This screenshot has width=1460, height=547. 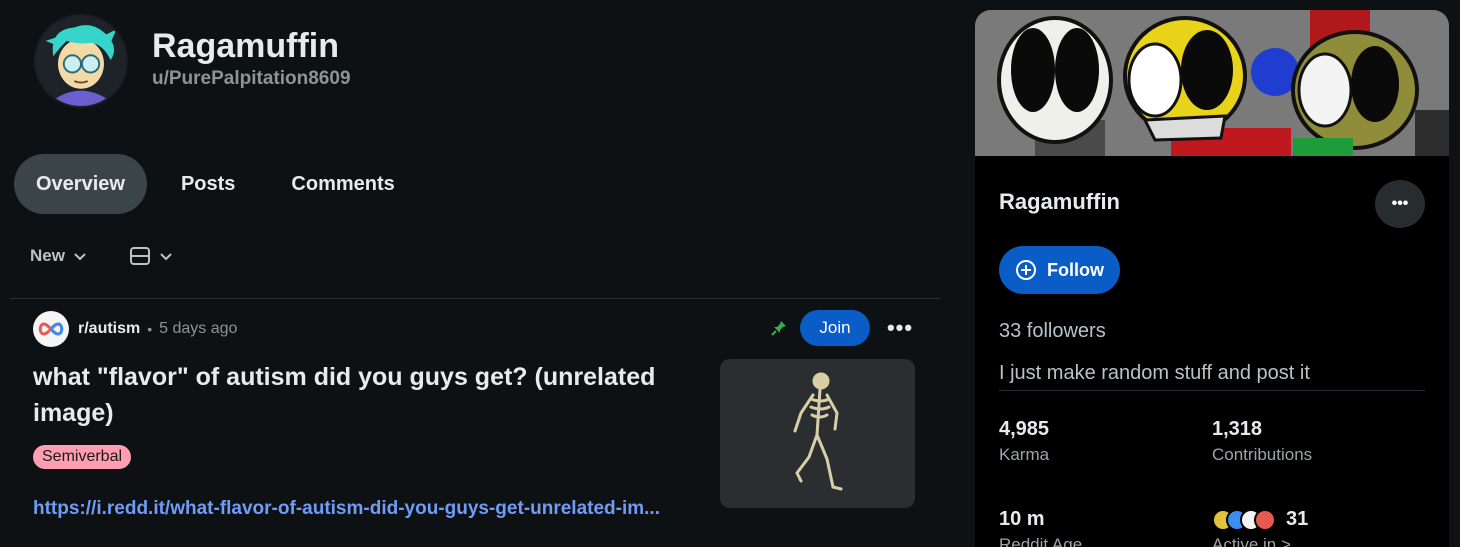 What do you see at coordinates (1052, 331) in the screenshot?
I see `followers-count: 33 followers` at bounding box center [1052, 331].